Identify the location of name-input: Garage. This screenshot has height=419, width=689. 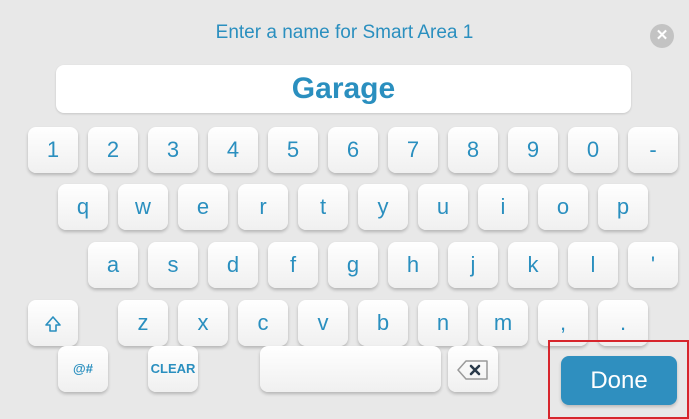
(343, 89).